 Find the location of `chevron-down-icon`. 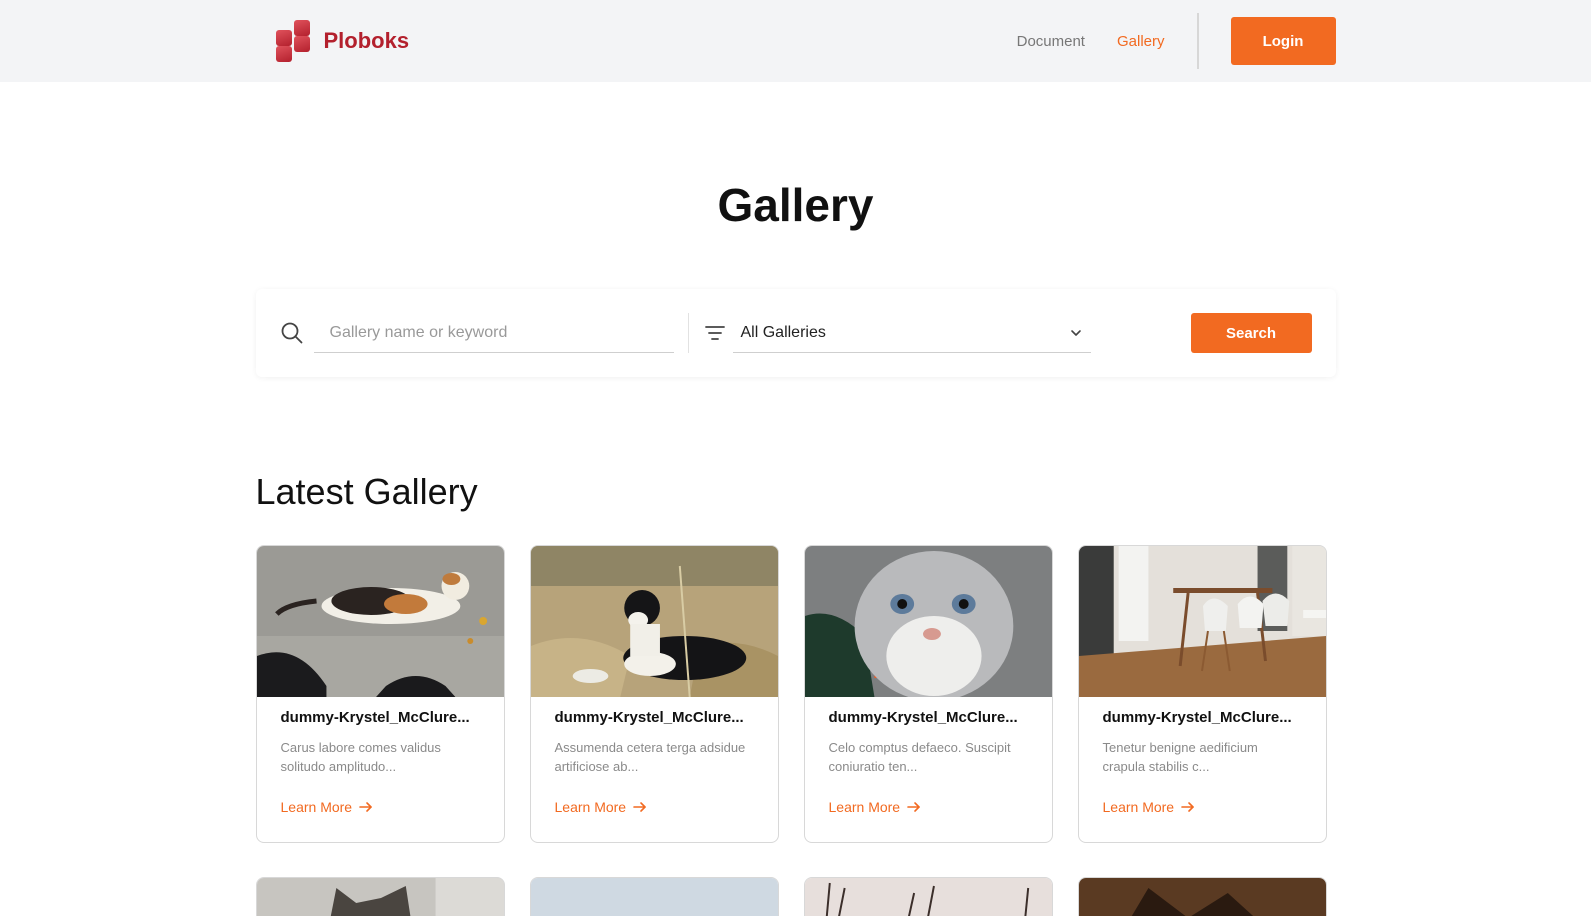

chevron-down-icon is located at coordinates (1075, 332).